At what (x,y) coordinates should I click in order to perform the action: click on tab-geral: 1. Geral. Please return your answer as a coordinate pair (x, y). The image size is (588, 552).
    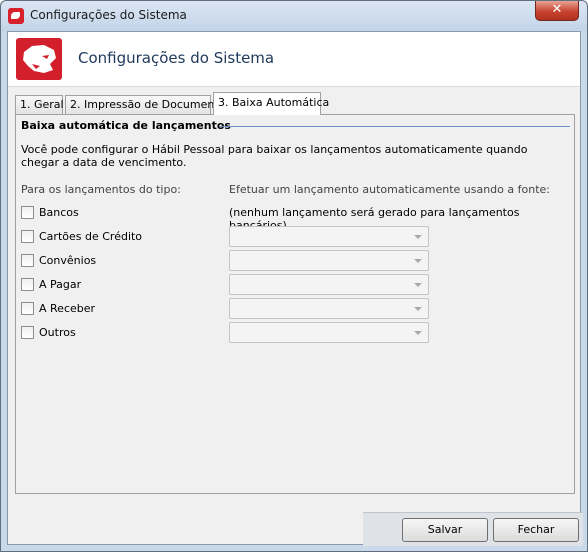
    Looking at the image, I should click on (39, 105).